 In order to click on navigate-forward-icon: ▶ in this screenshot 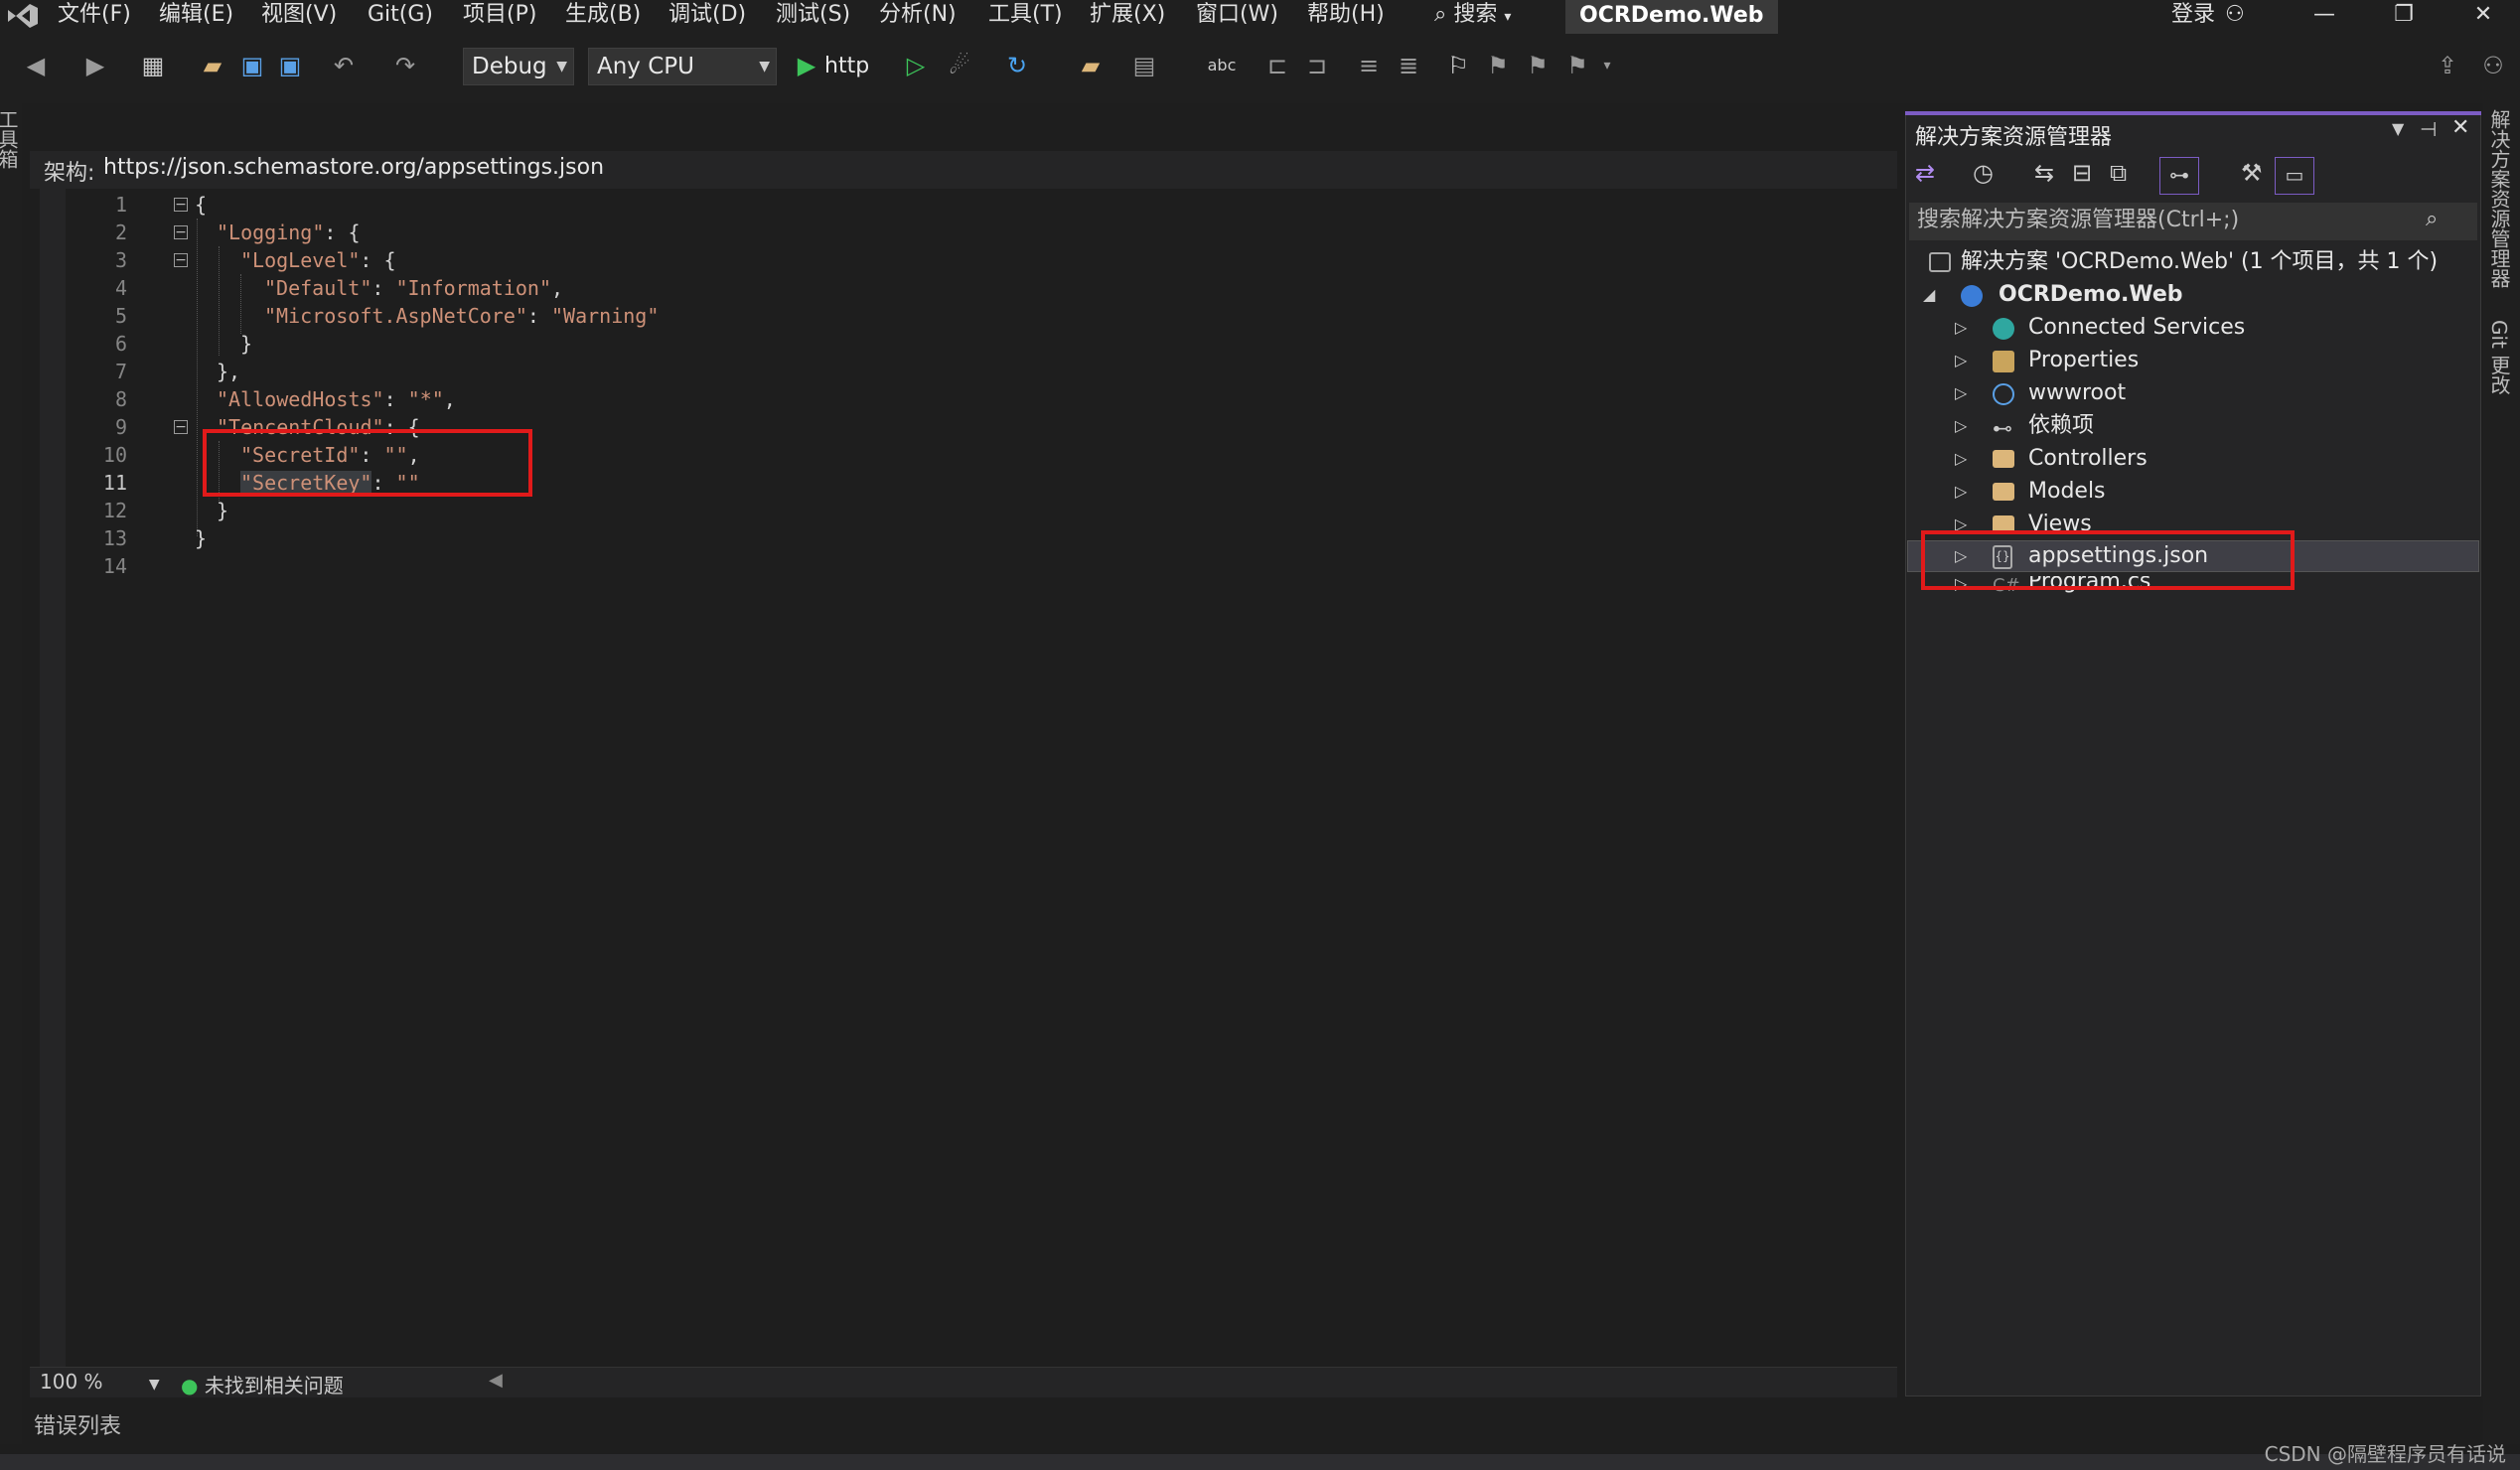, I will do `click(95, 65)`.